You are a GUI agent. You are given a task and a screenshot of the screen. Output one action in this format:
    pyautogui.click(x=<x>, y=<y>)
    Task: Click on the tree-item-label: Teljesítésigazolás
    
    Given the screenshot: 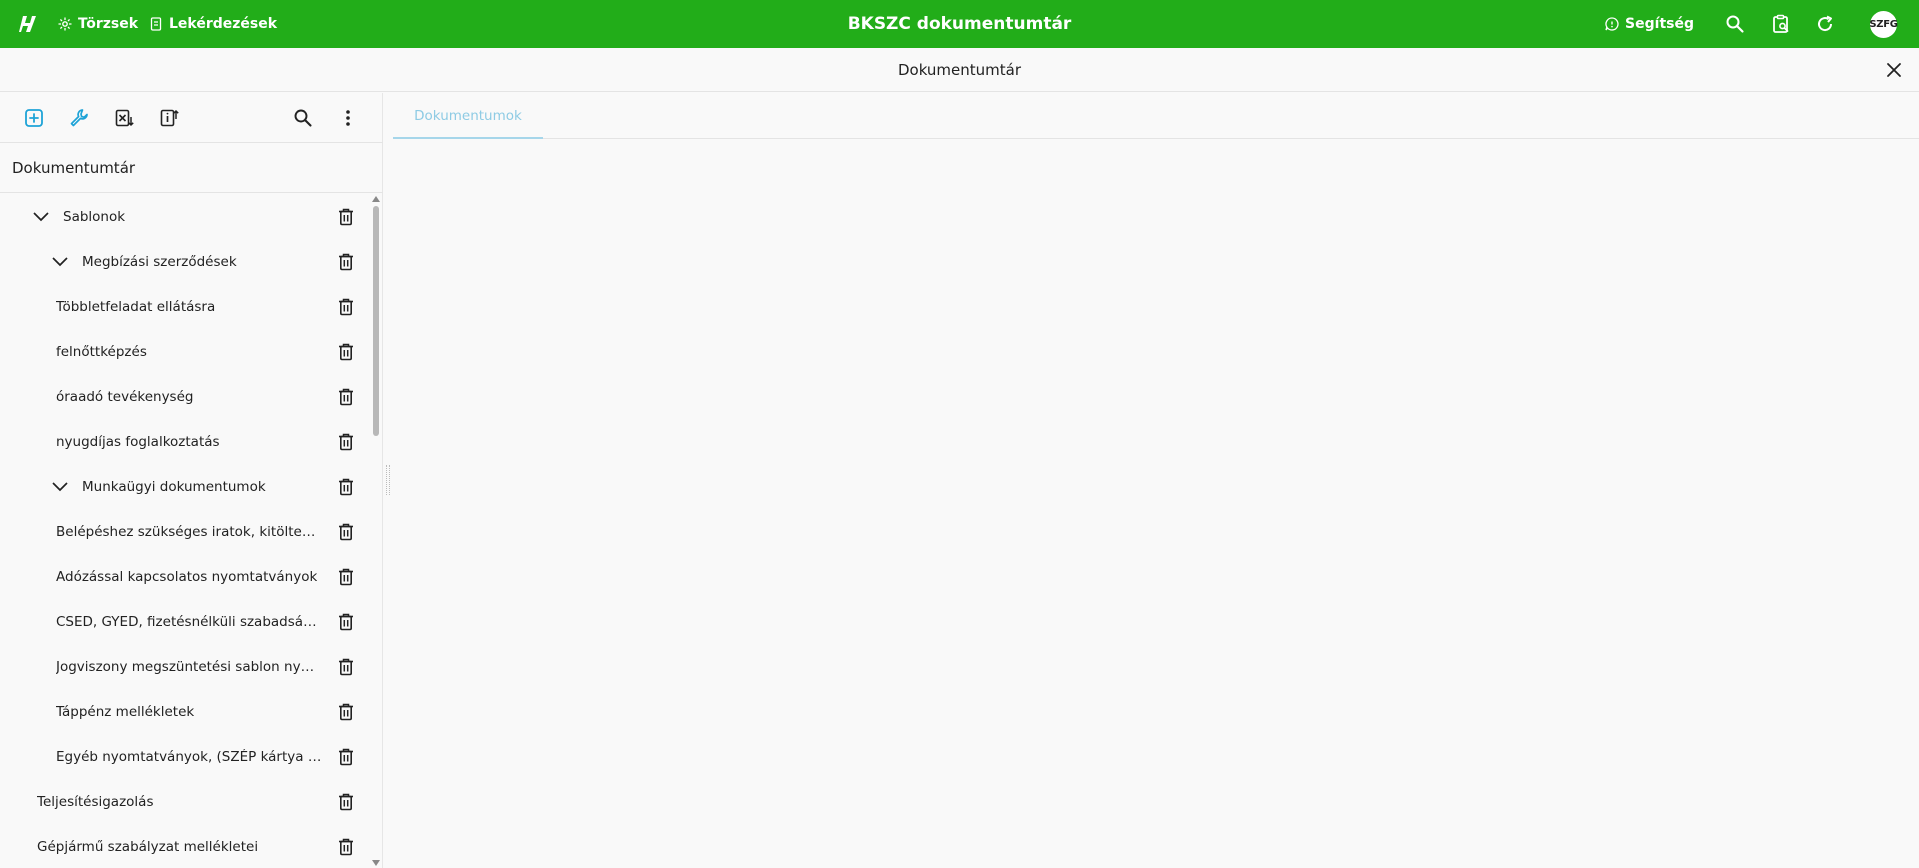 What is the action you would take?
    pyautogui.click(x=95, y=801)
    